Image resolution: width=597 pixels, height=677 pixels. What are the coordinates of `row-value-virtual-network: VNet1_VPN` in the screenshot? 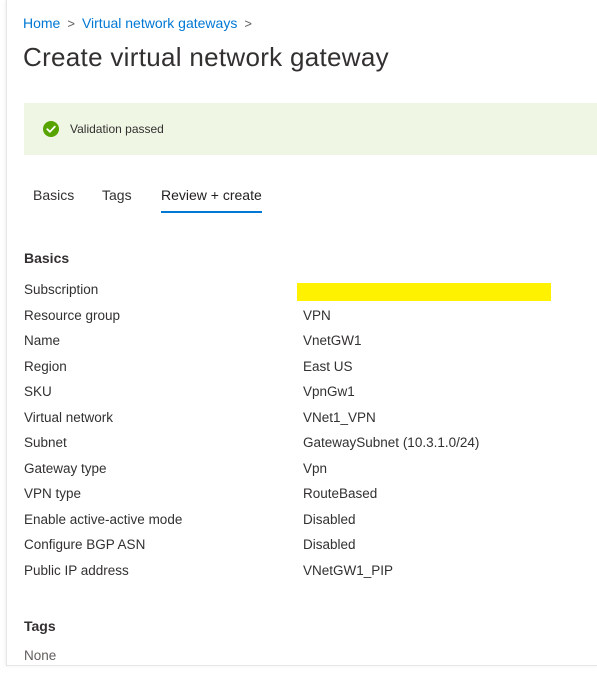 It's located at (339, 417).